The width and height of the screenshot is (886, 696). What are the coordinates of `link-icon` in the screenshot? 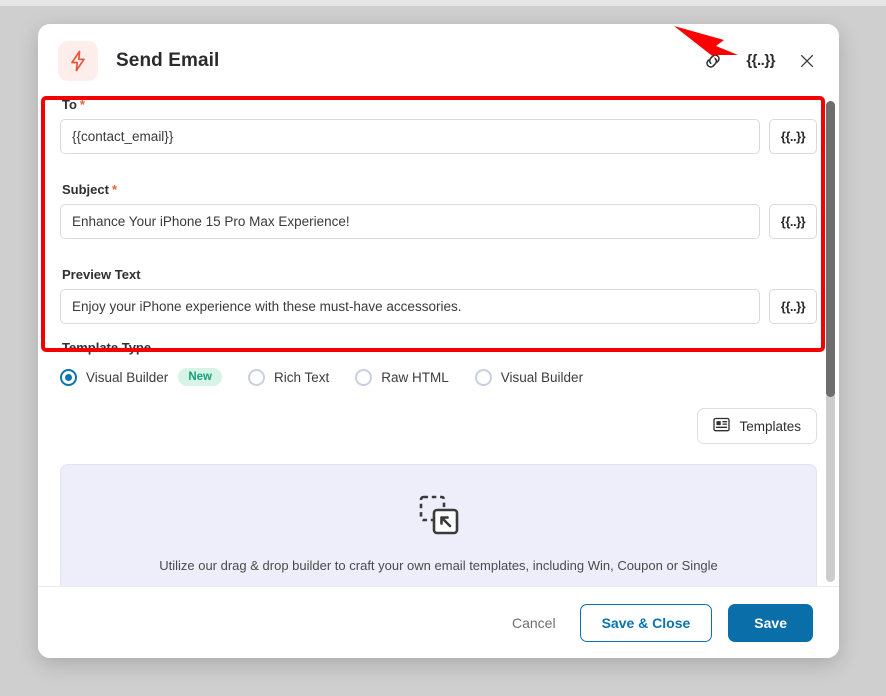 It's located at (713, 61).